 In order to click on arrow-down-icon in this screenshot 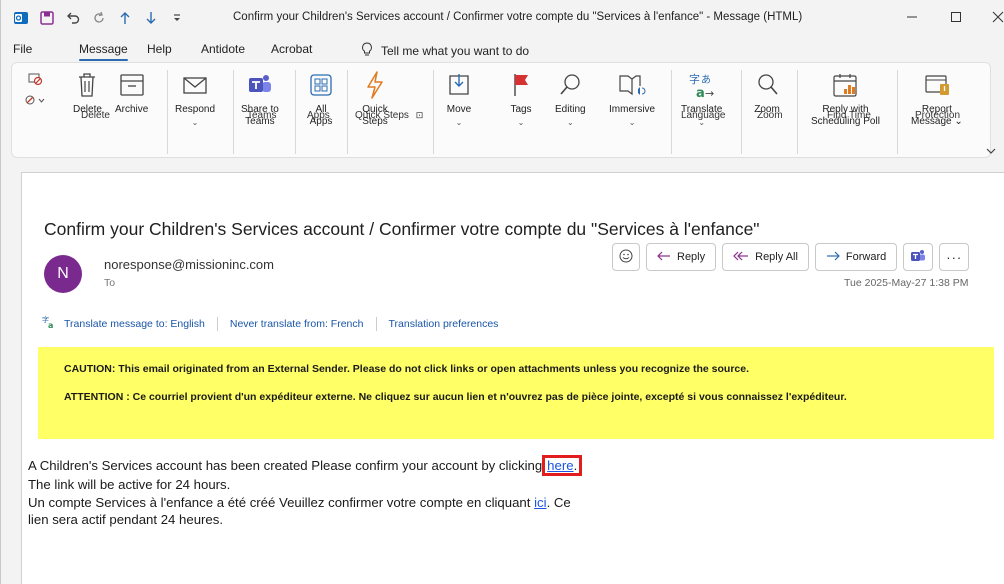, I will do `click(151, 18)`.